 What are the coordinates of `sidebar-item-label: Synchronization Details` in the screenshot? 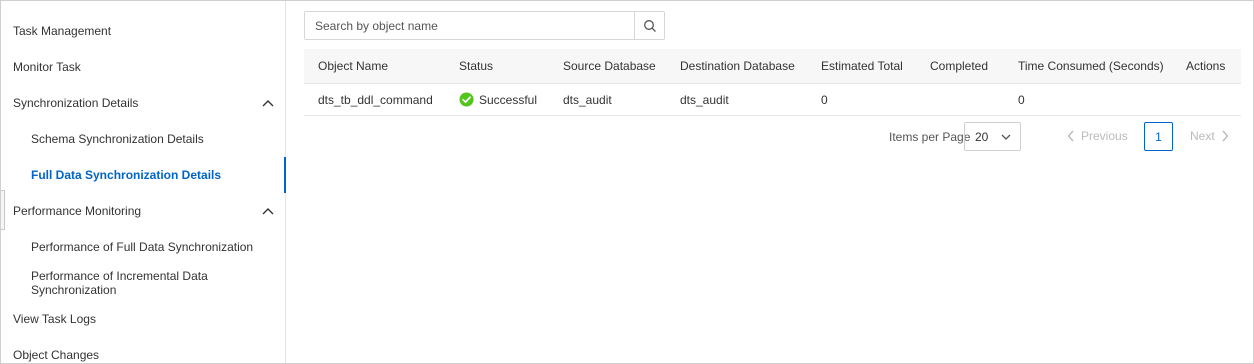 It's located at (76, 103).